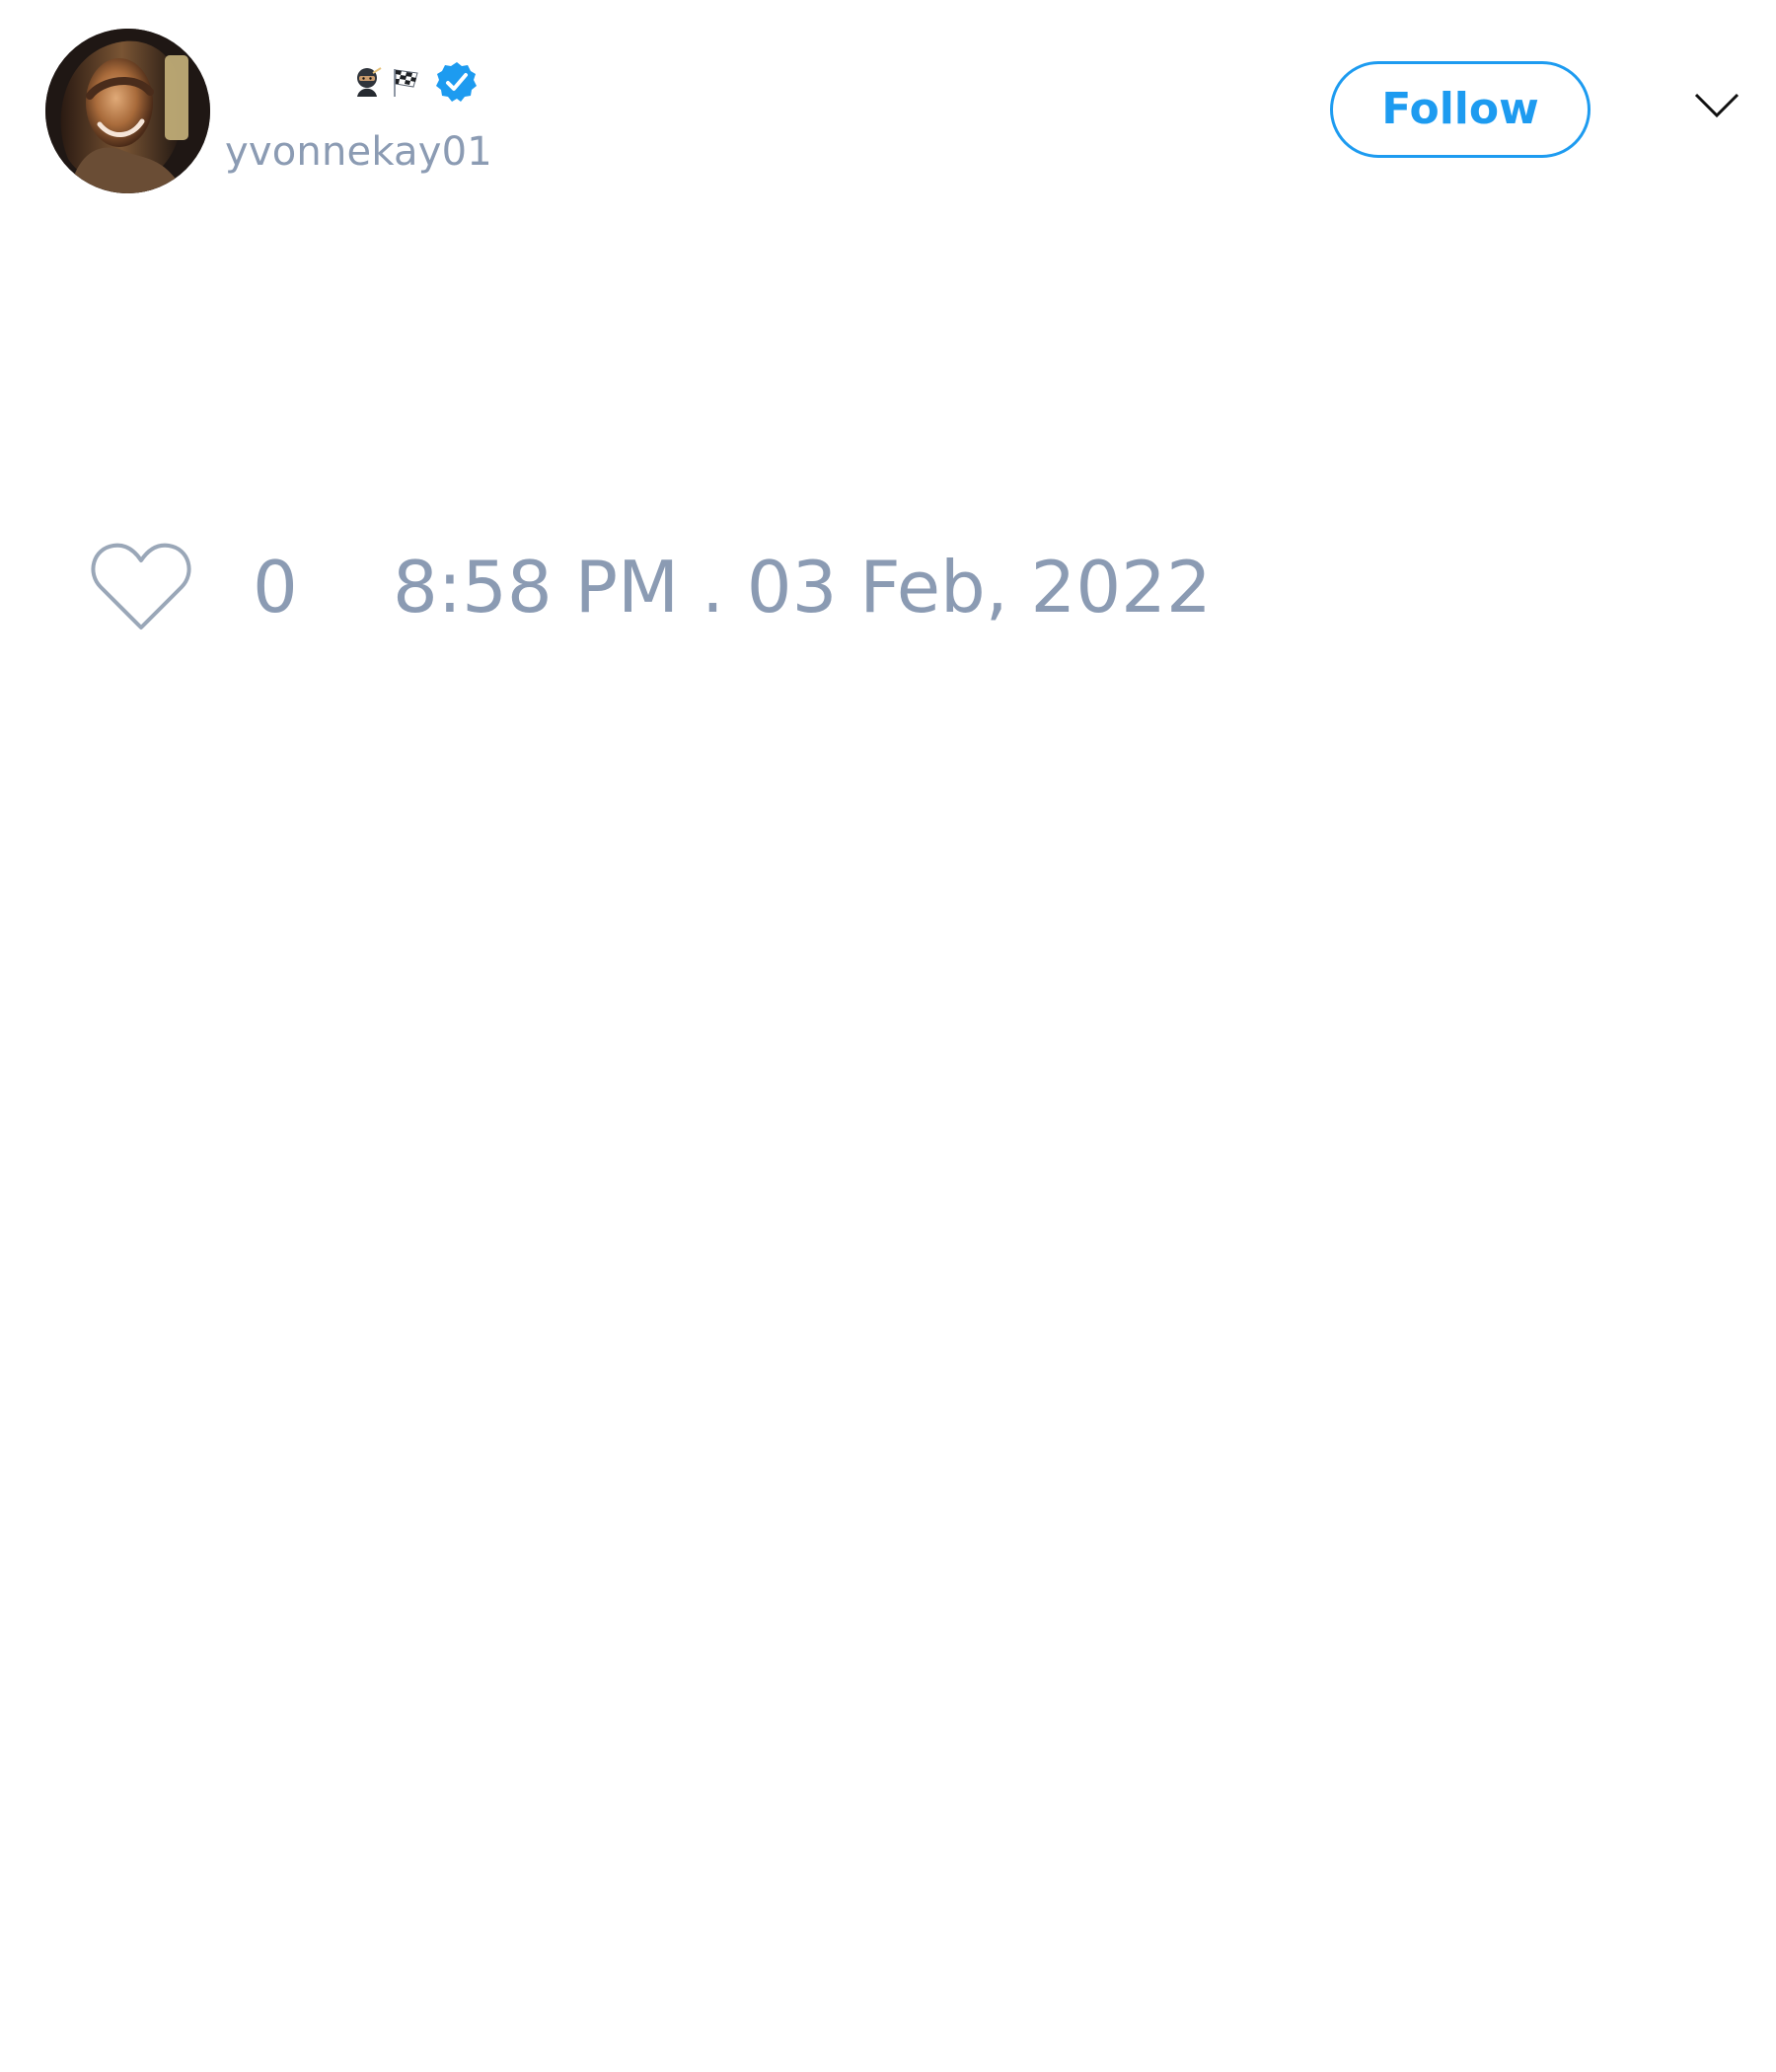  What do you see at coordinates (141, 587) in the screenshot?
I see `heart-outline-icon` at bounding box center [141, 587].